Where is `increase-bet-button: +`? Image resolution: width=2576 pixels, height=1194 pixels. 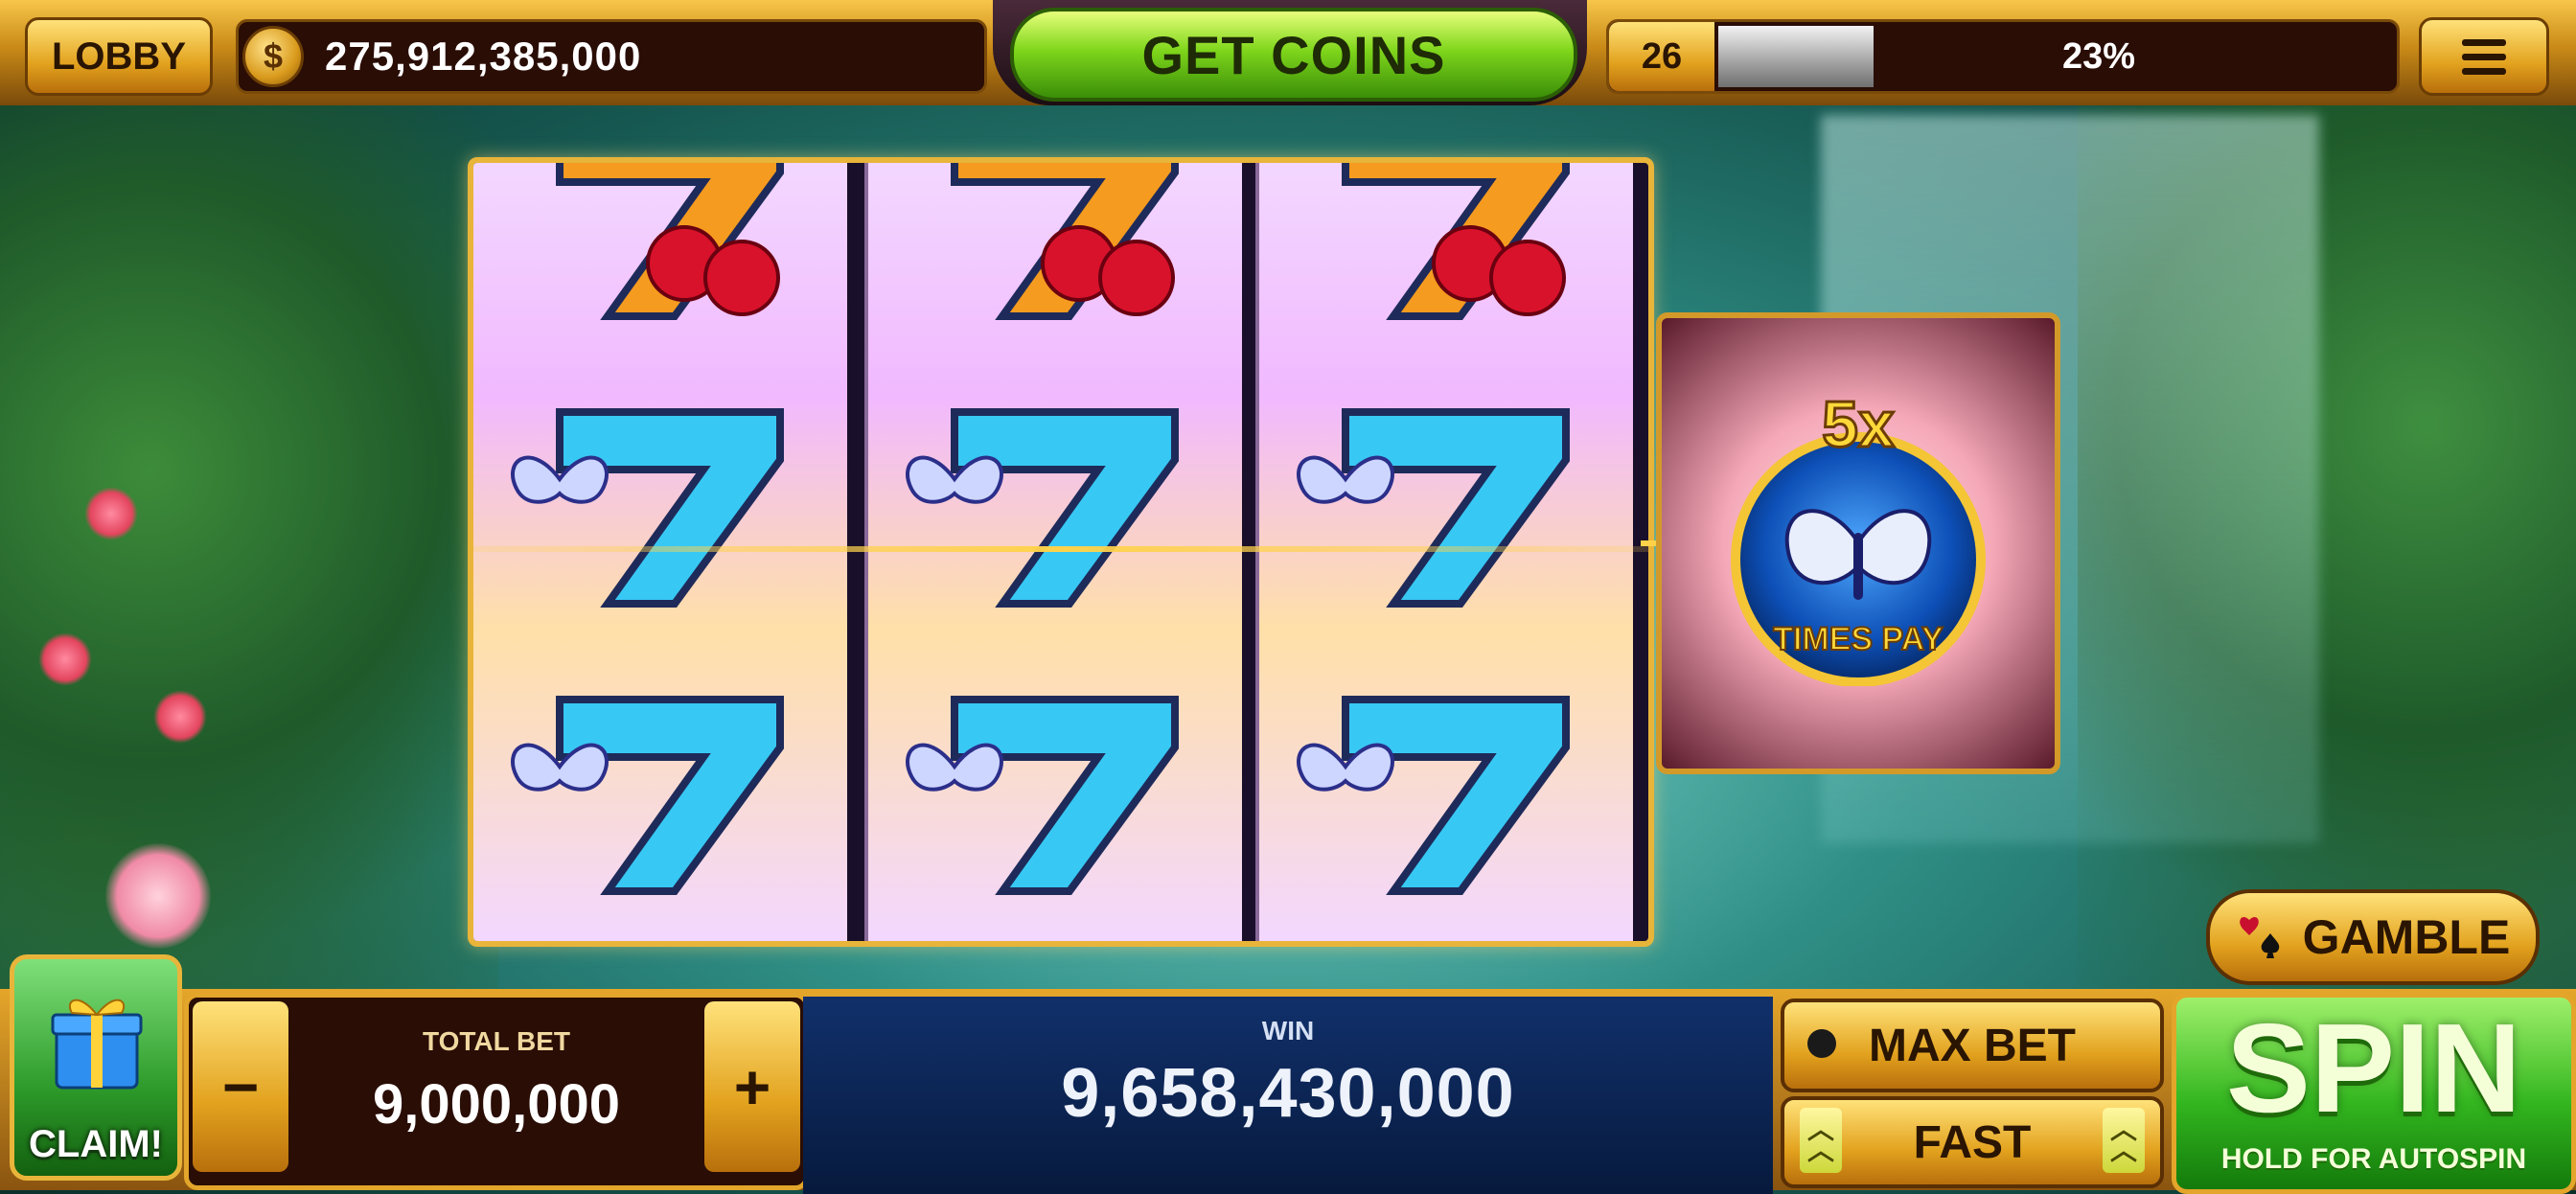
increase-bet-button: + is located at coordinates (752, 1086).